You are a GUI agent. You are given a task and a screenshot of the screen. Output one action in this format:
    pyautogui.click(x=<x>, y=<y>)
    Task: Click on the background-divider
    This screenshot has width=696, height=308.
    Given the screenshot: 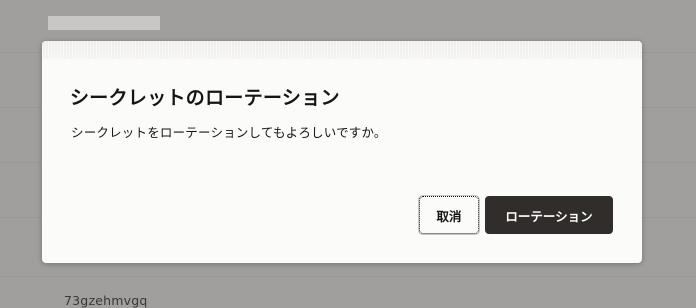 What is the action you would take?
    pyautogui.click(x=348, y=276)
    